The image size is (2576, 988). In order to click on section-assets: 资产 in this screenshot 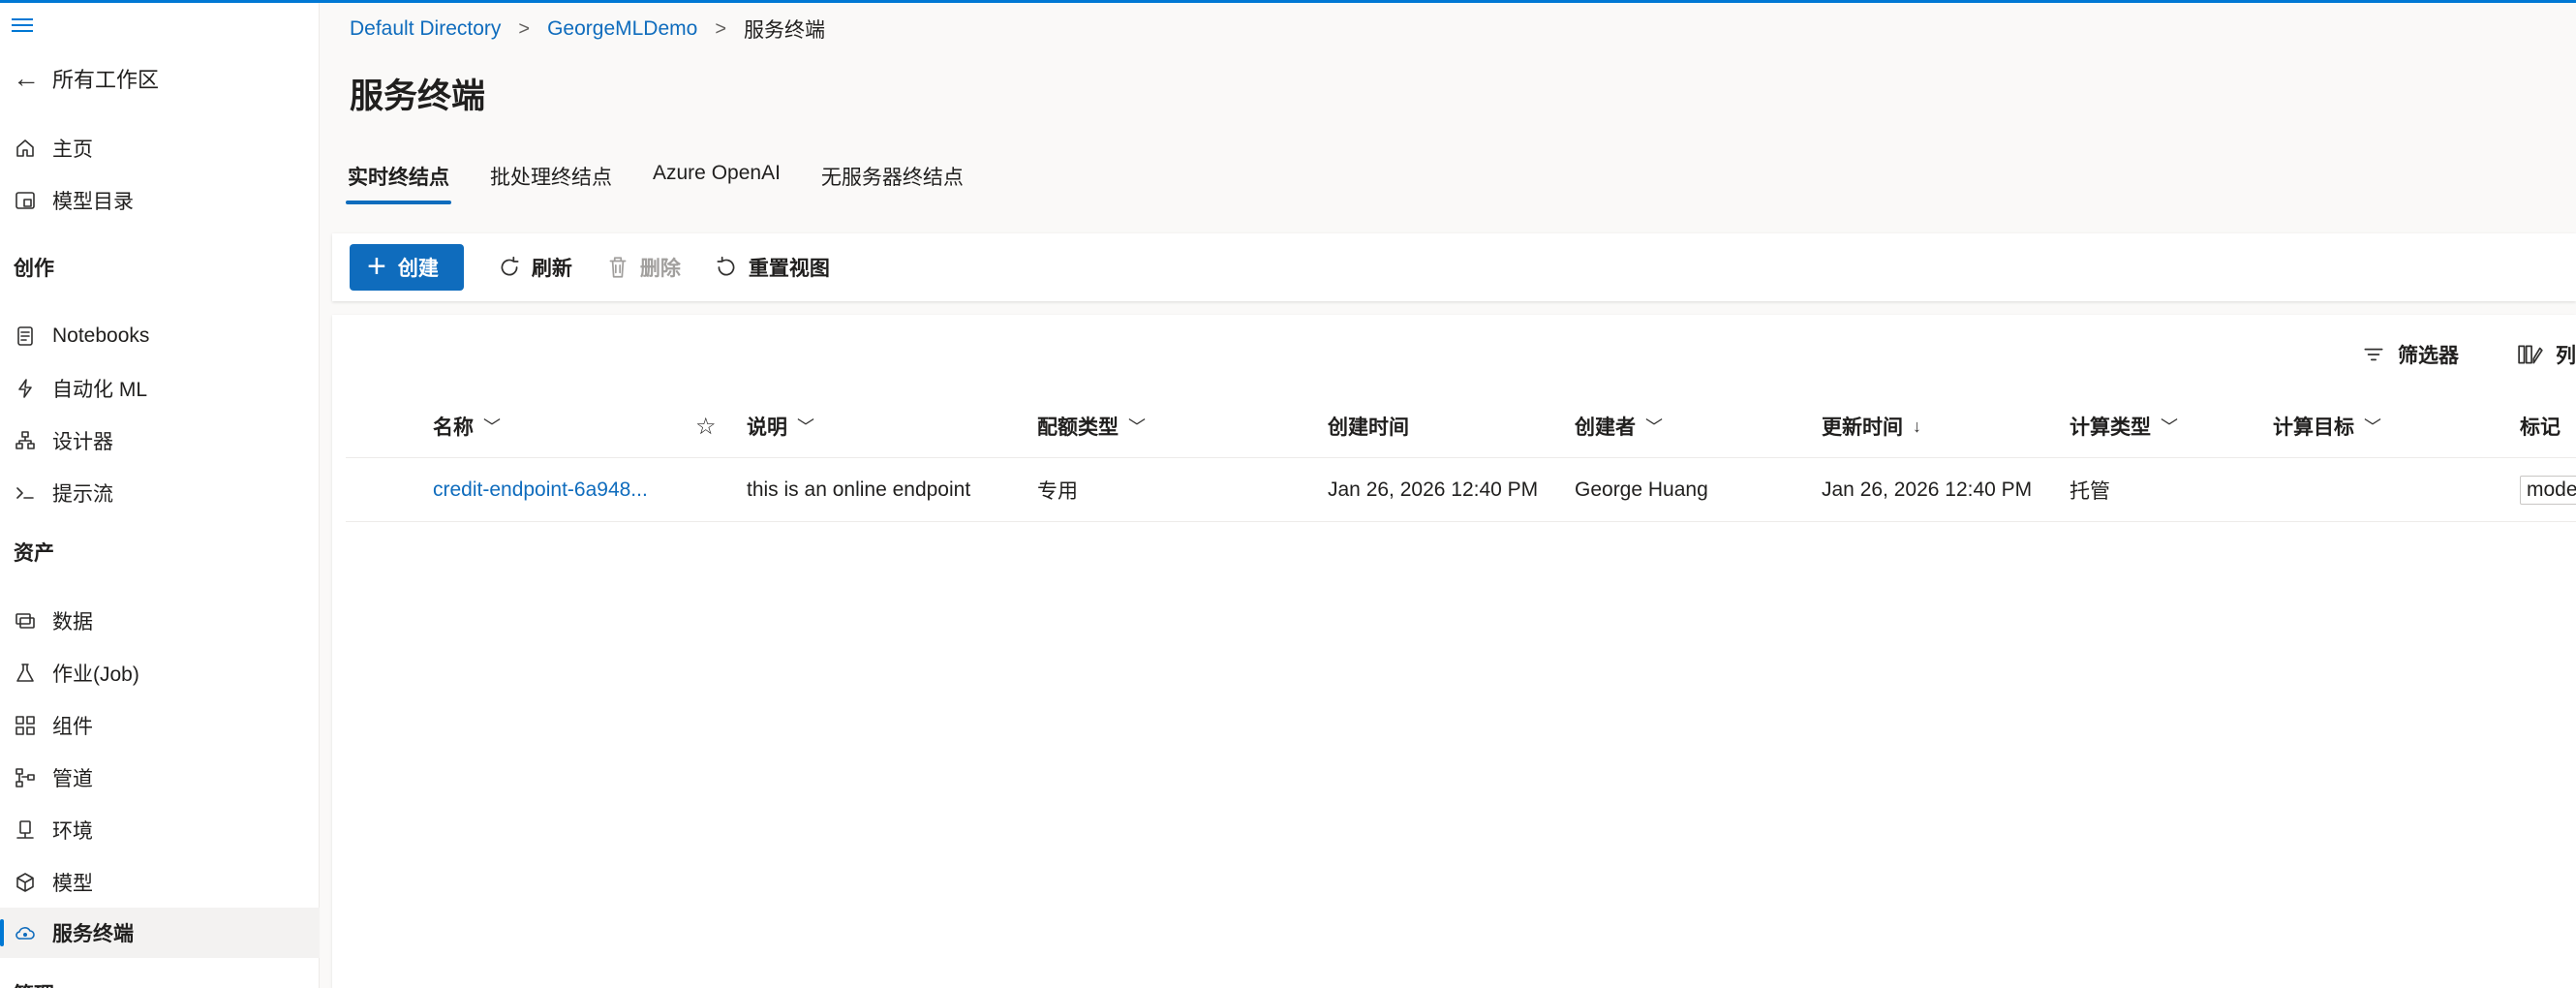, I will do `click(34, 553)`.